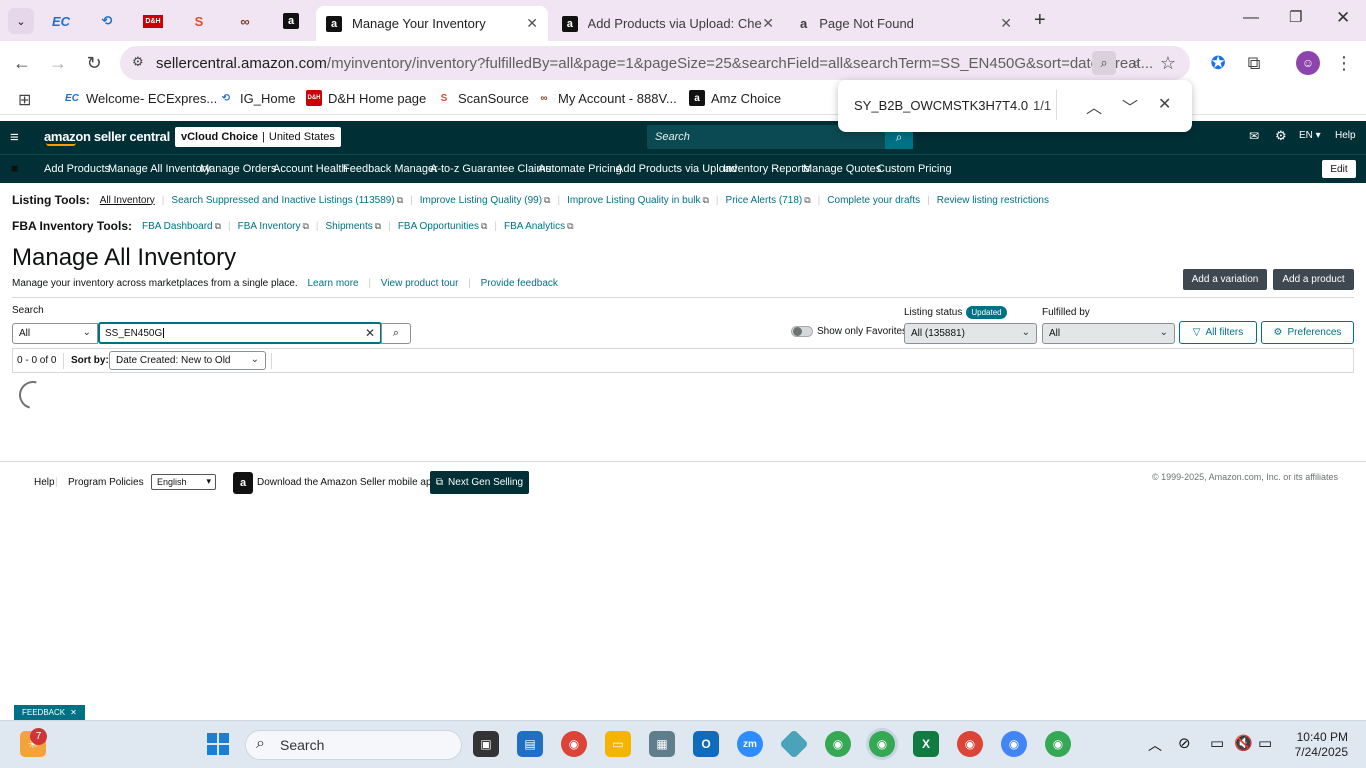  I want to click on language-selector: EN ▾, so click(1310, 135).